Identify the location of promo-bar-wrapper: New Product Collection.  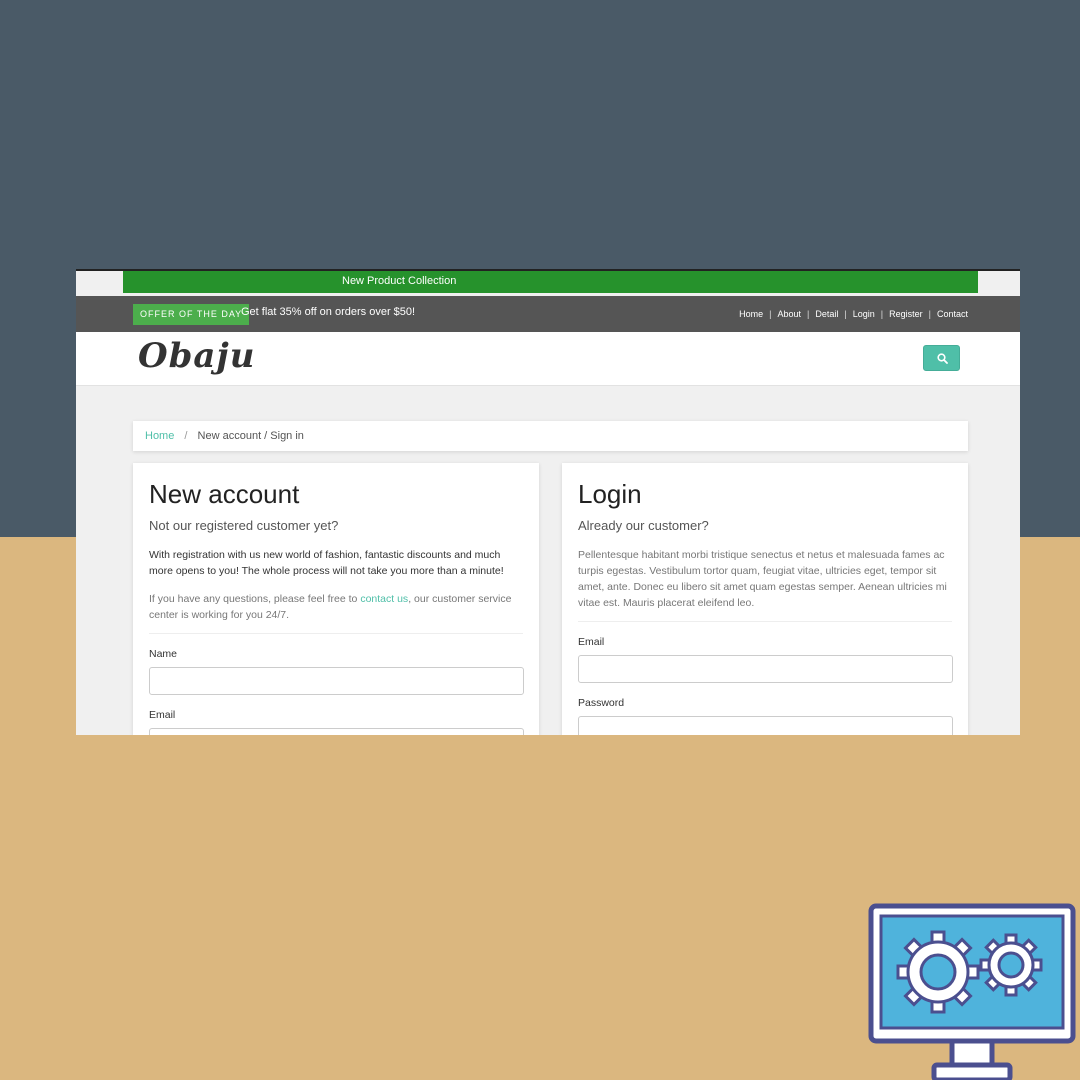
(548, 283).